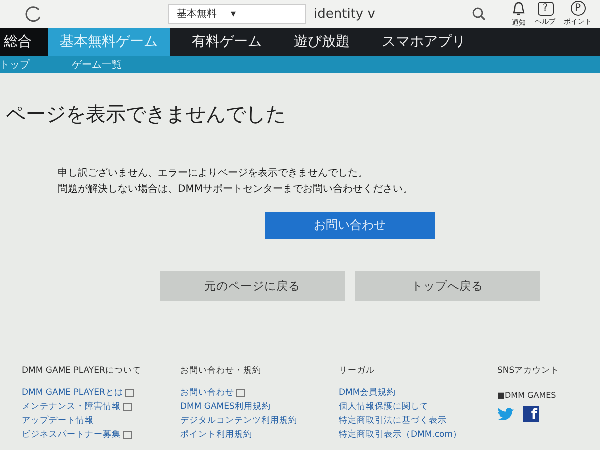 This screenshot has height=450, width=600. I want to click on subnav-link: ゲーム一覧, so click(97, 65).